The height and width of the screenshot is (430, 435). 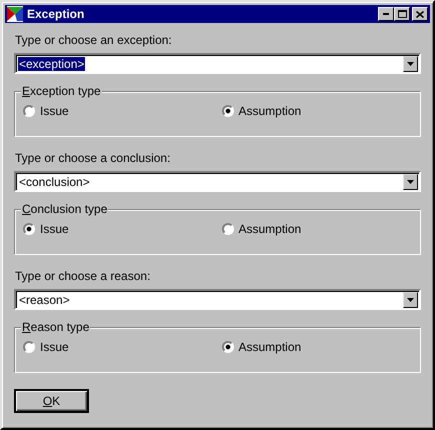 What do you see at coordinates (217, 299) in the screenshot?
I see `combo-field: <reason>` at bounding box center [217, 299].